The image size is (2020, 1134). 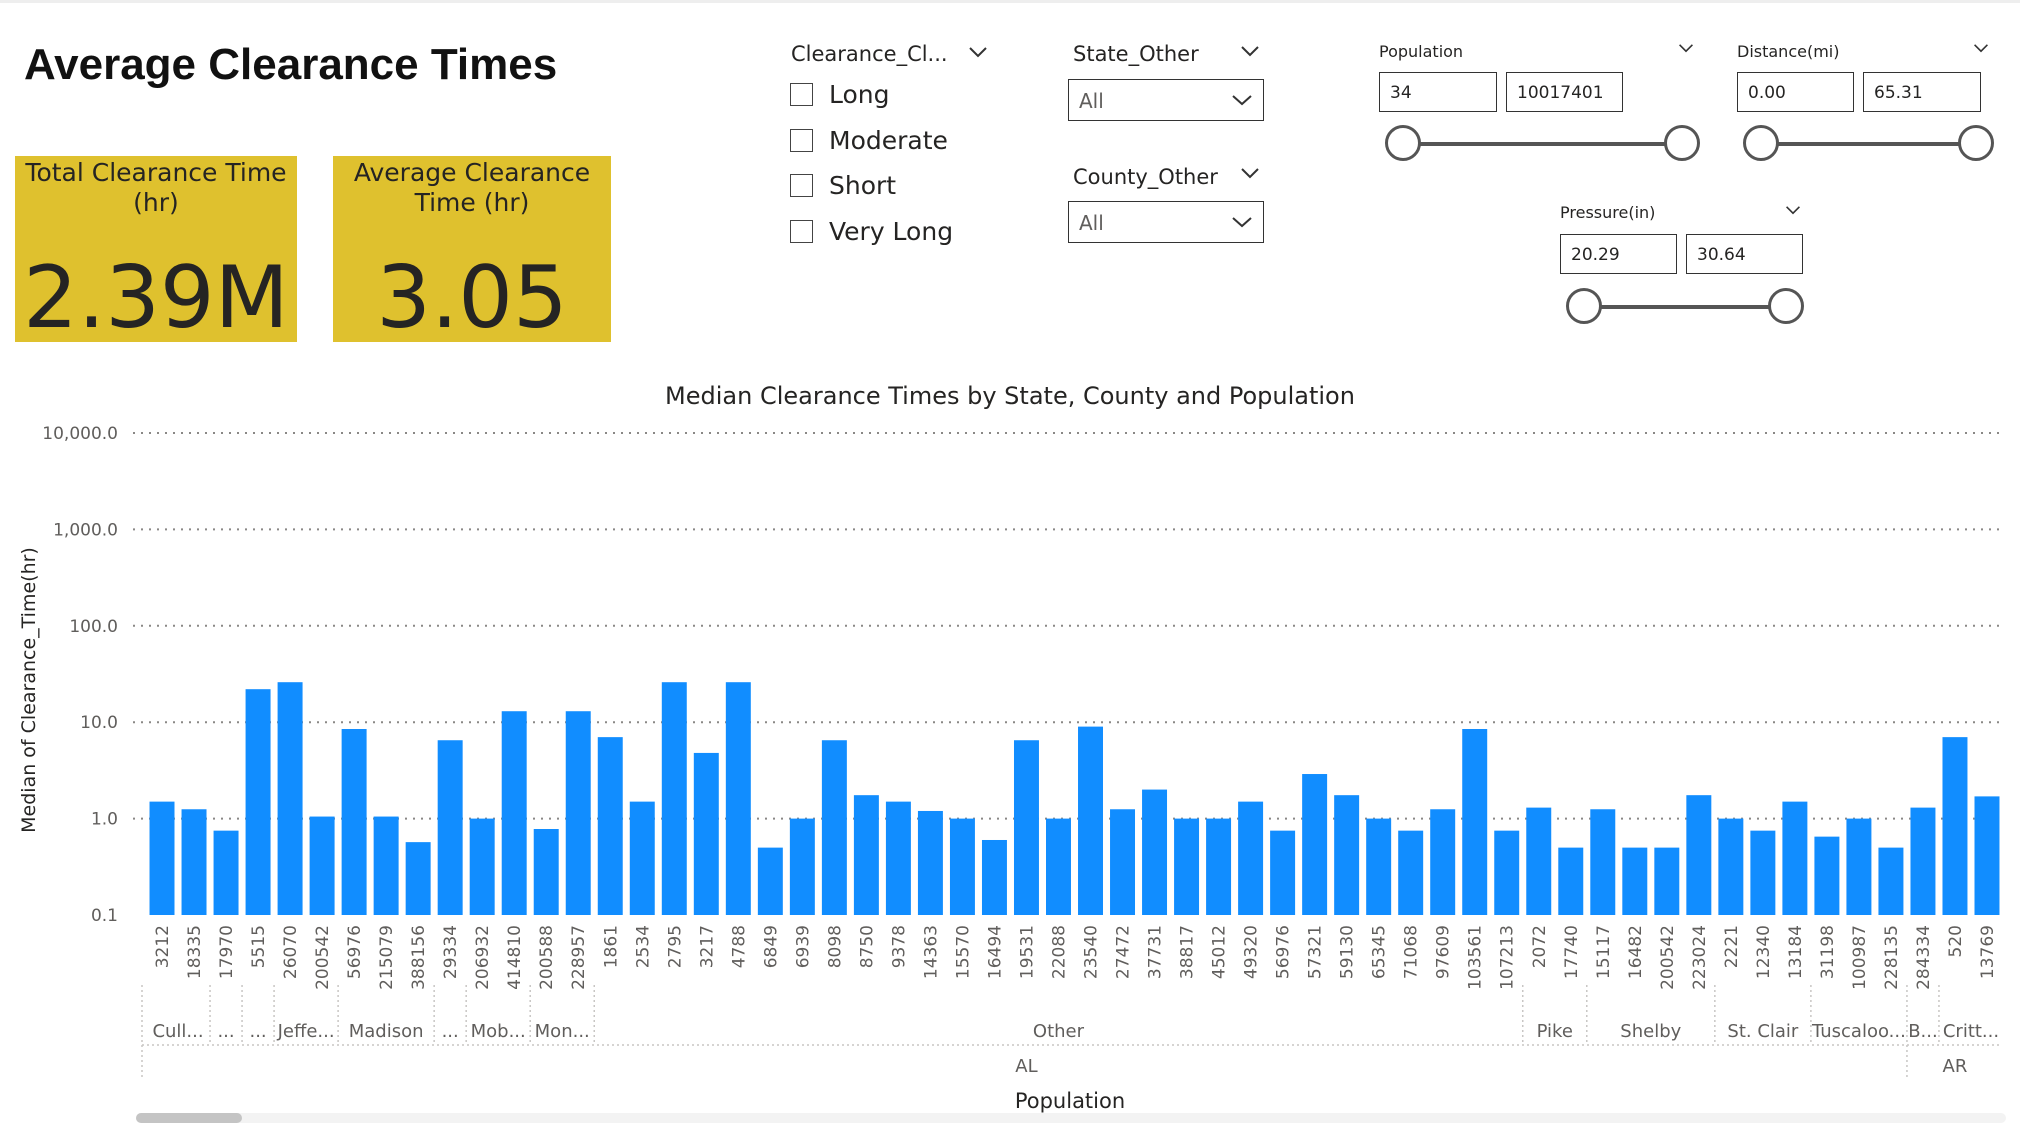 I want to click on checkbox-very-long: Very Long, so click(x=871, y=231).